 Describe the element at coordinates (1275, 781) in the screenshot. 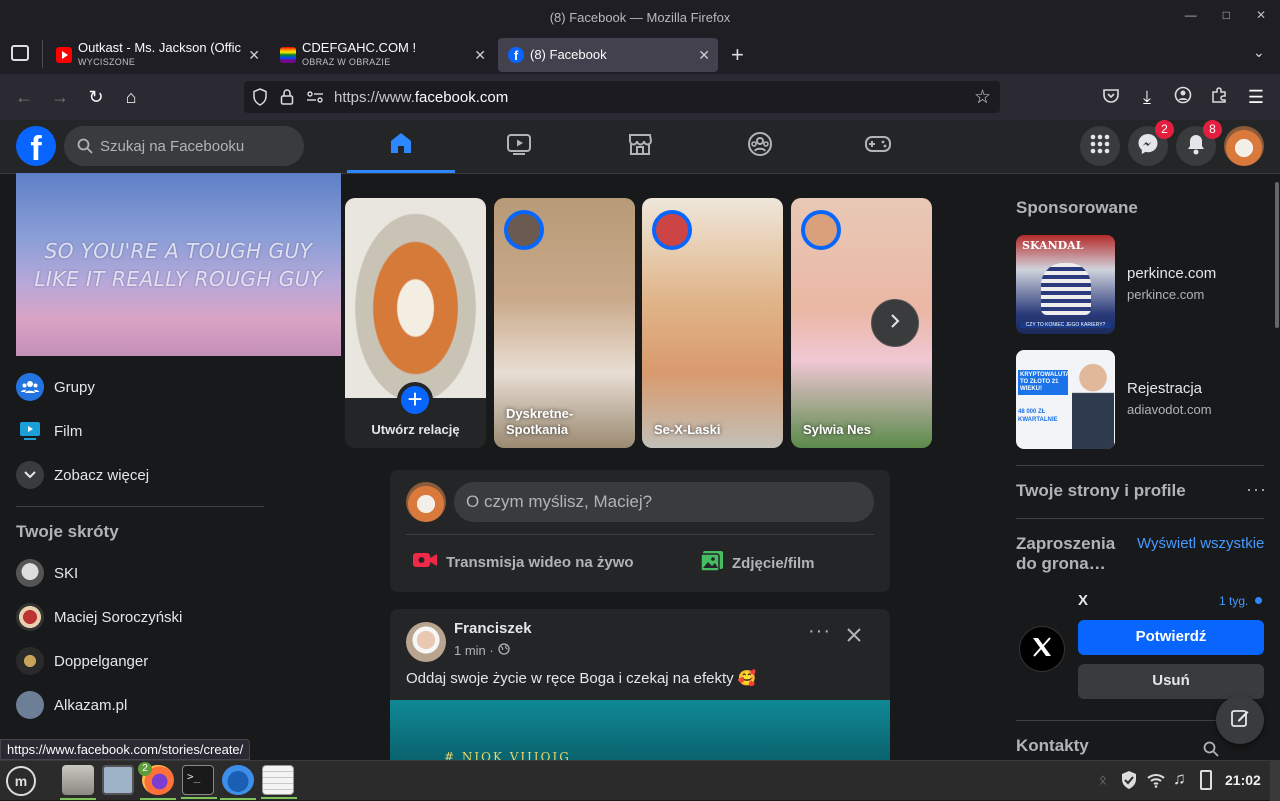

I see `show-desktop-button` at that location.